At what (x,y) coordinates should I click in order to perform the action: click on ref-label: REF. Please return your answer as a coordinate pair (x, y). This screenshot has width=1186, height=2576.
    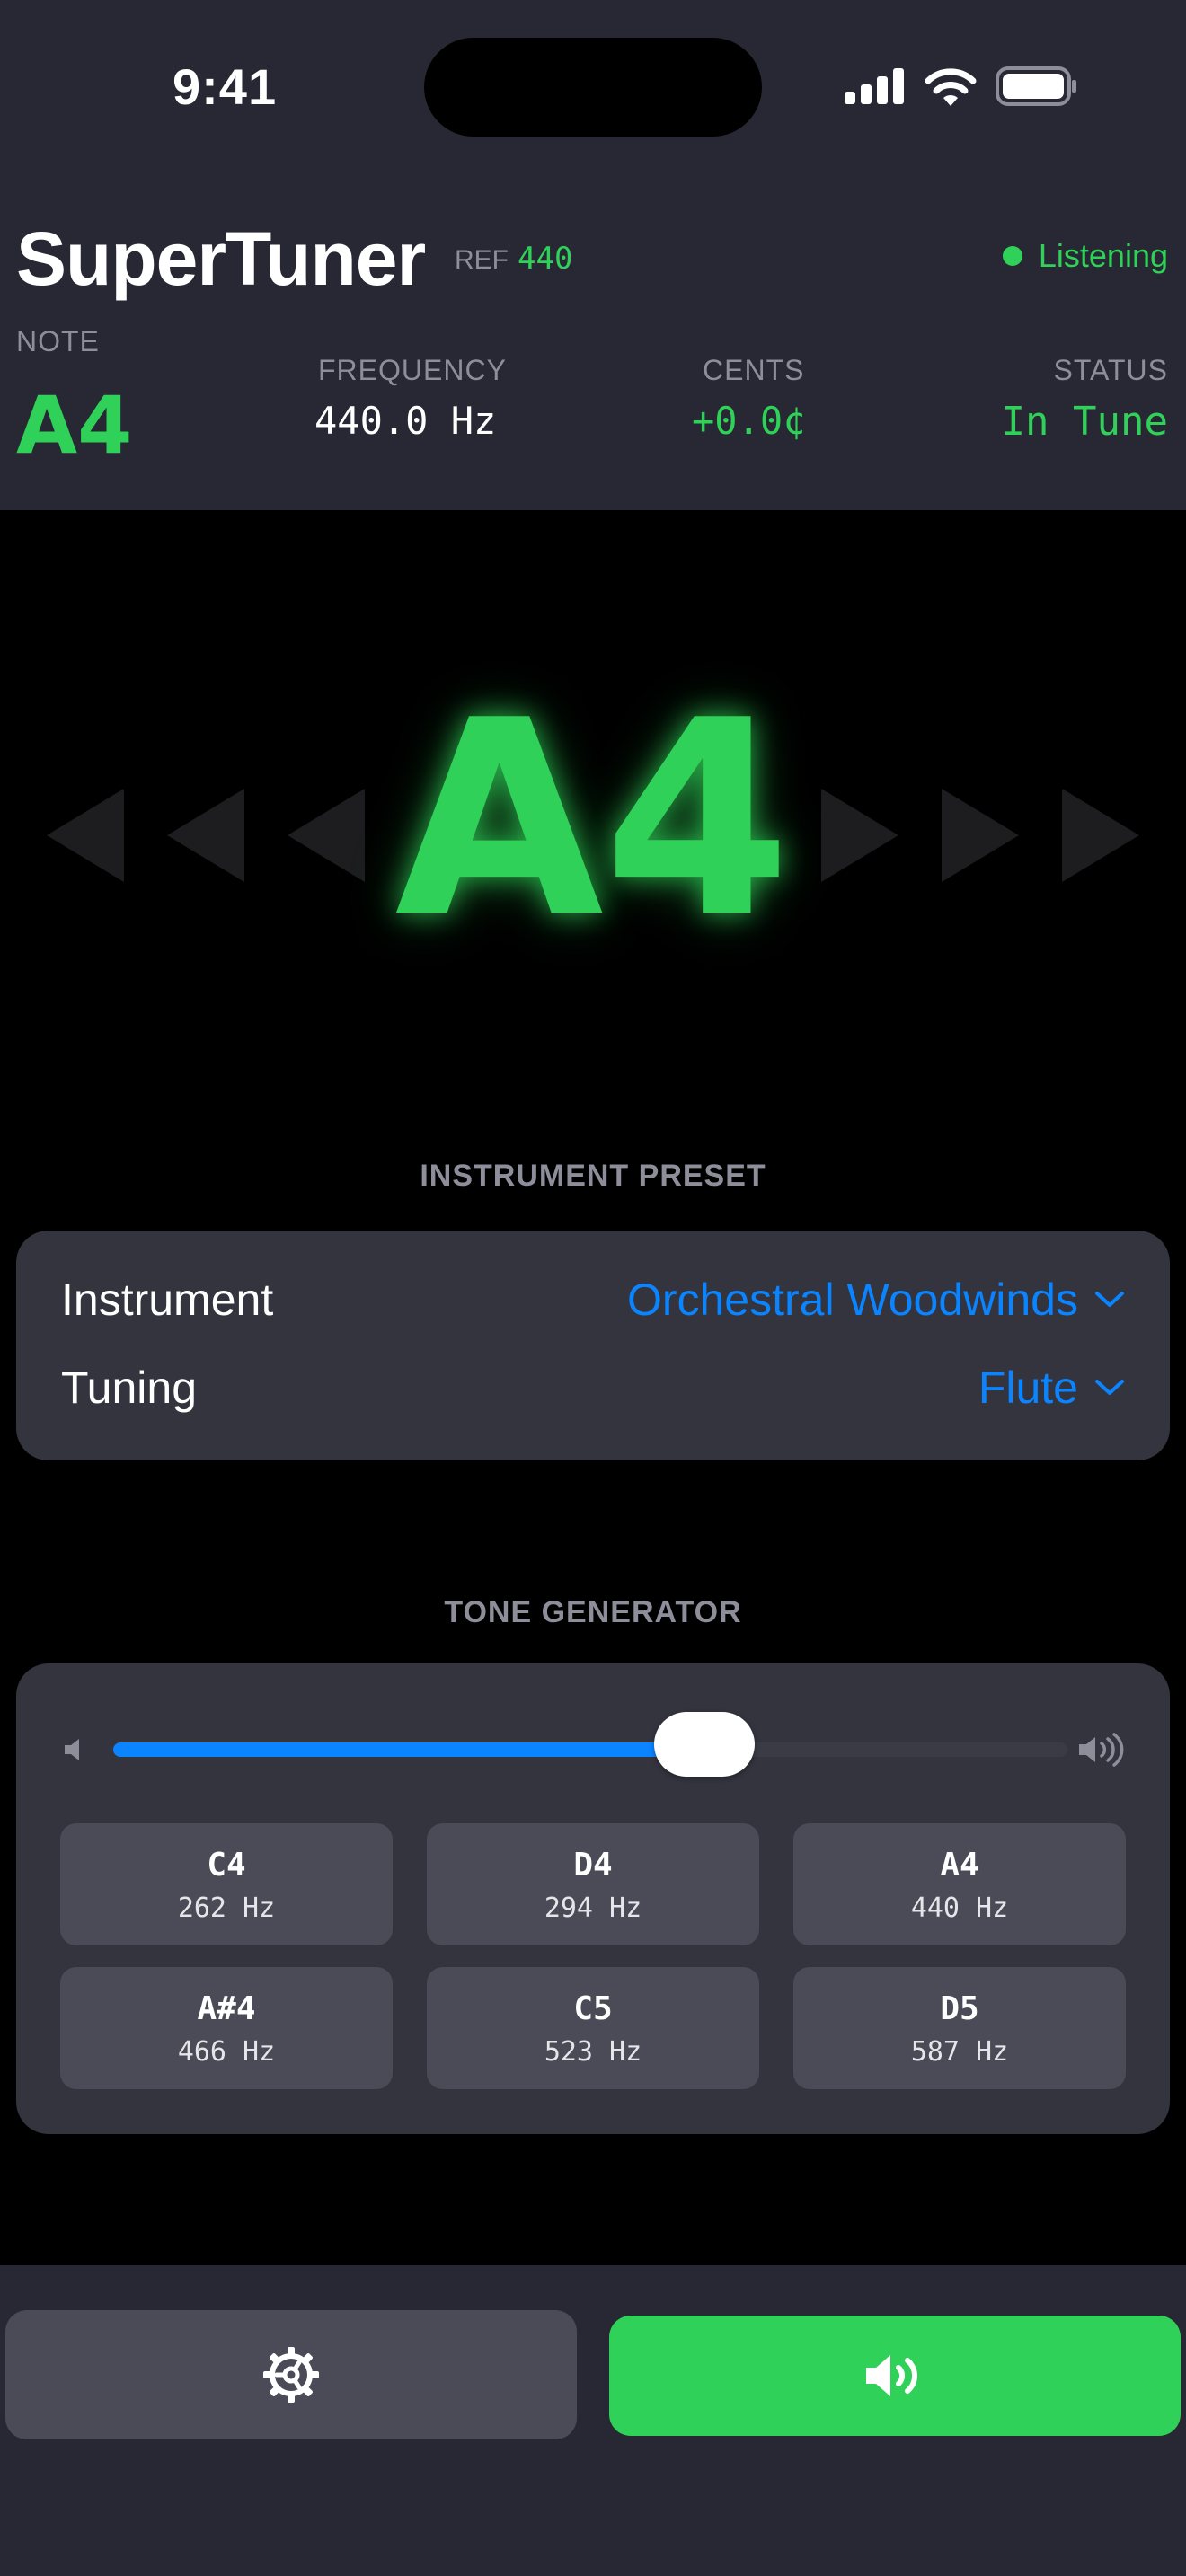
    Looking at the image, I should click on (482, 260).